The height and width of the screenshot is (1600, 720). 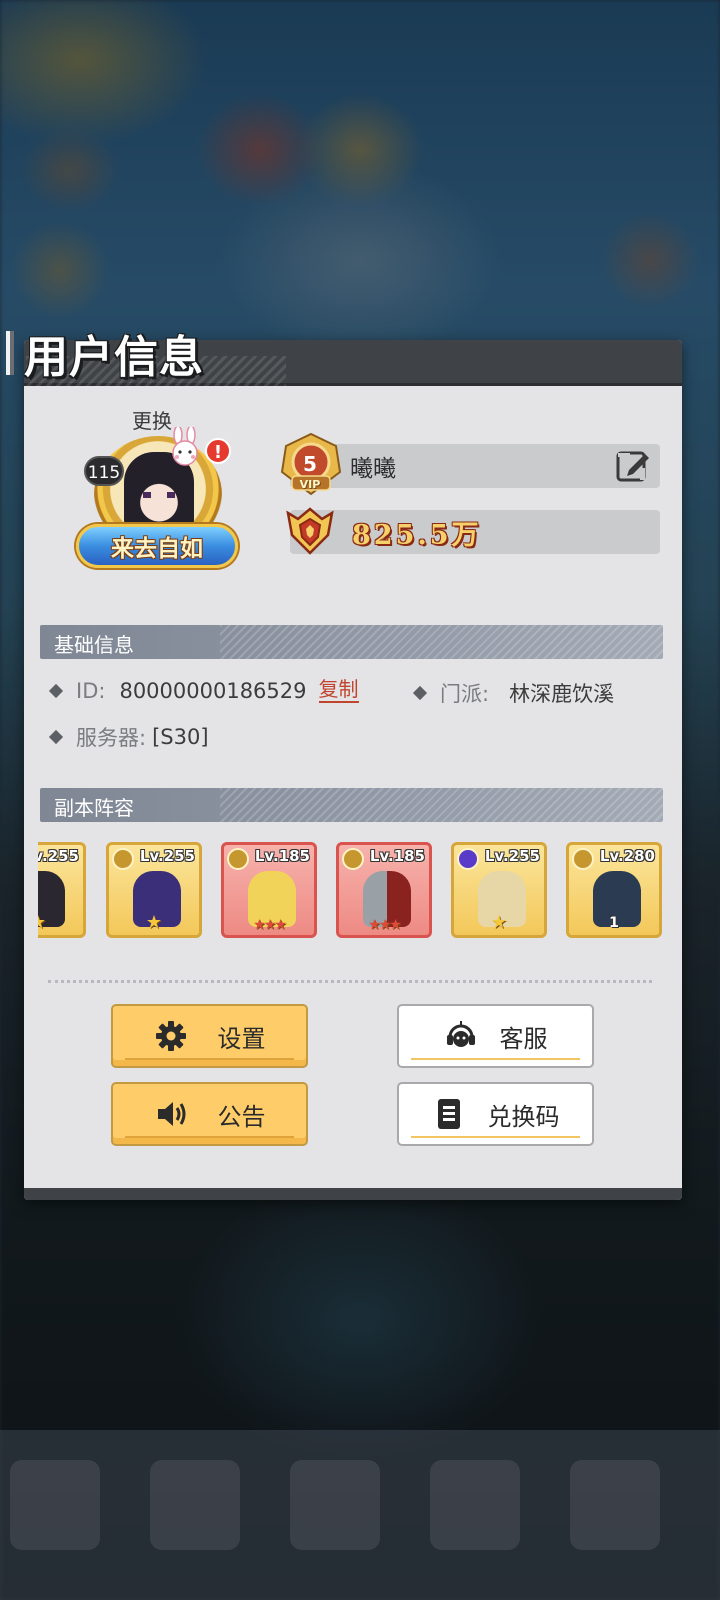 I want to click on customer-service-button: 客服, so click(x=495, y=1036).